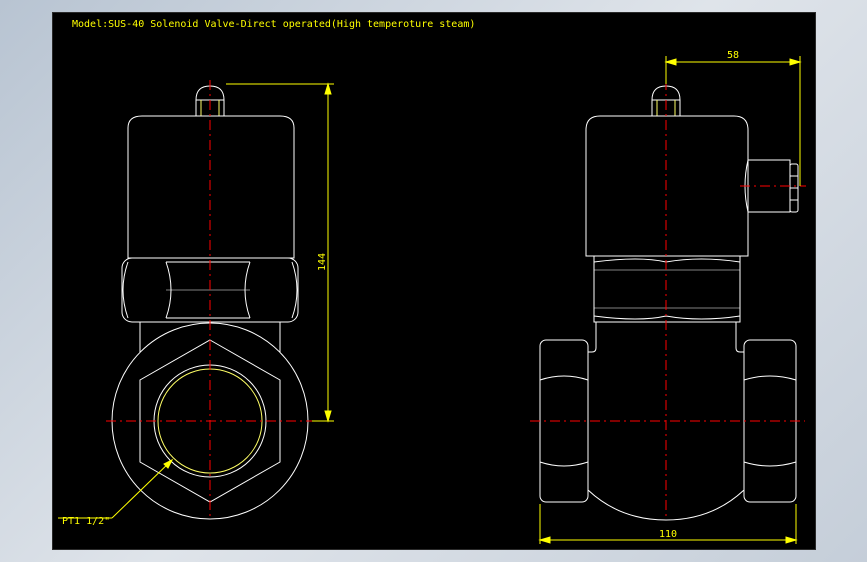 This screenshot has height=562, width=867. I want to click on dim-height, so click(280, 252).